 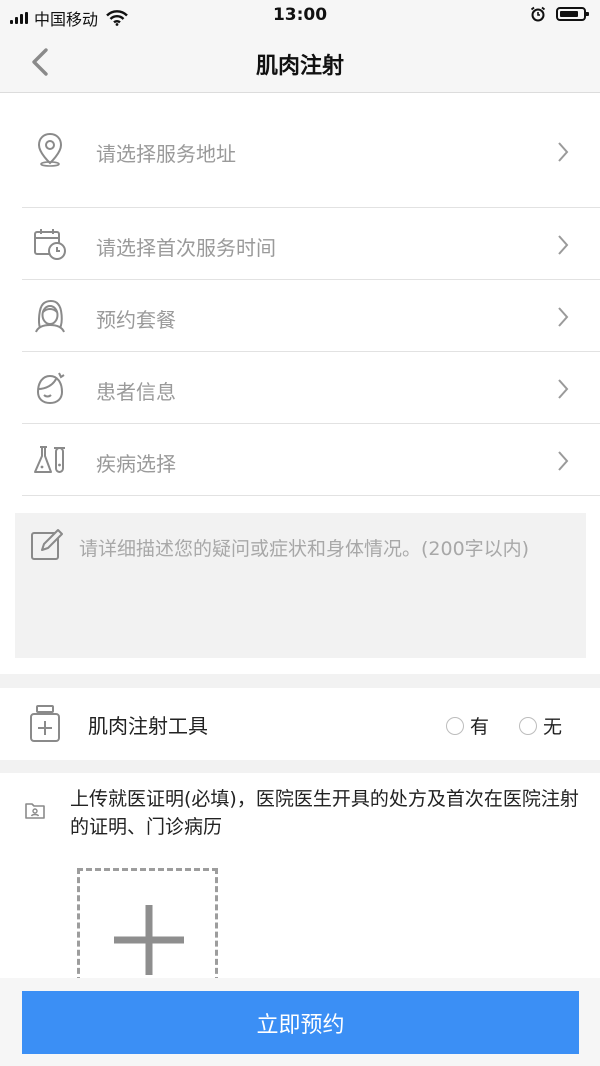 What do you see at coordinates (304, 549) in the screenshot?
I see `description-placeholder: 请详细描述您的疑问或症状和身体情况。(200字以内)` at bounding box center [304, 549].